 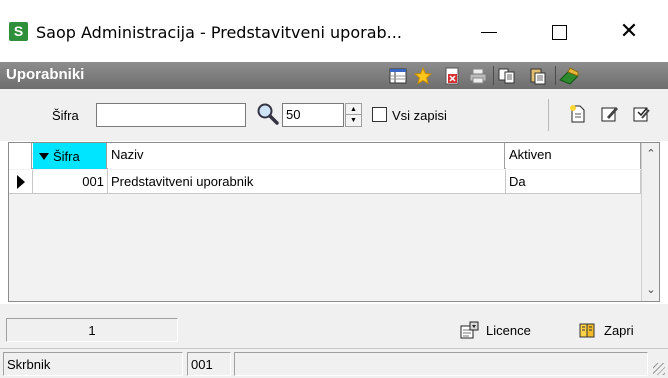 What do you see at coordinates (578, 114) in the screenshot?
I see `new-record-icon` at bounding box center [578, 114].